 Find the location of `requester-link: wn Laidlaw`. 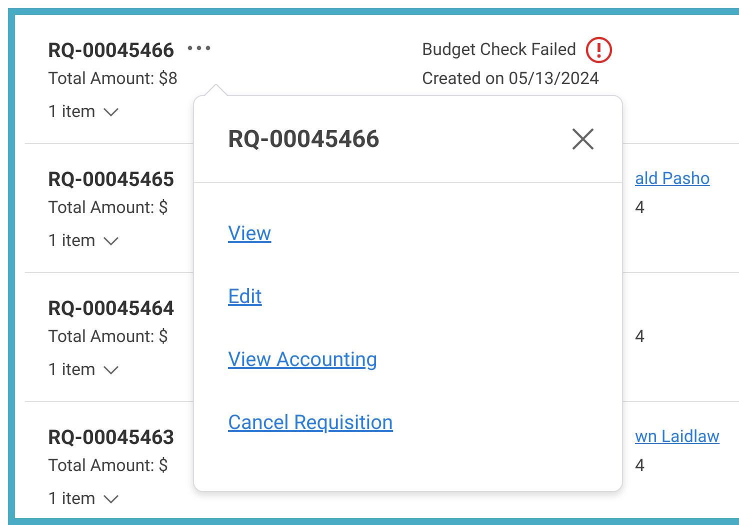

requester-link: wn Laidlaw is located at coordinates (687, 437).